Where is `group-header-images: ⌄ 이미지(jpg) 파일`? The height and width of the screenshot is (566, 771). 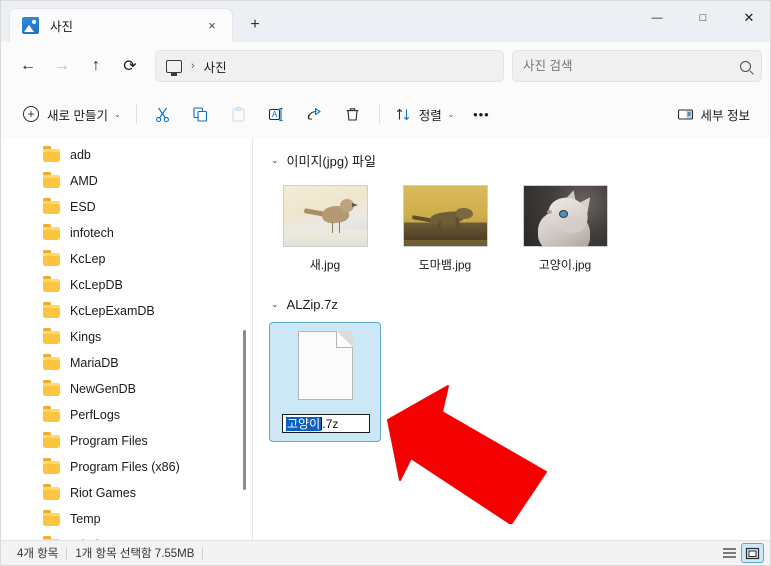 group-header-images: ⌄ 이미지(jpg) 파일 is located at coordinates (519, 160).